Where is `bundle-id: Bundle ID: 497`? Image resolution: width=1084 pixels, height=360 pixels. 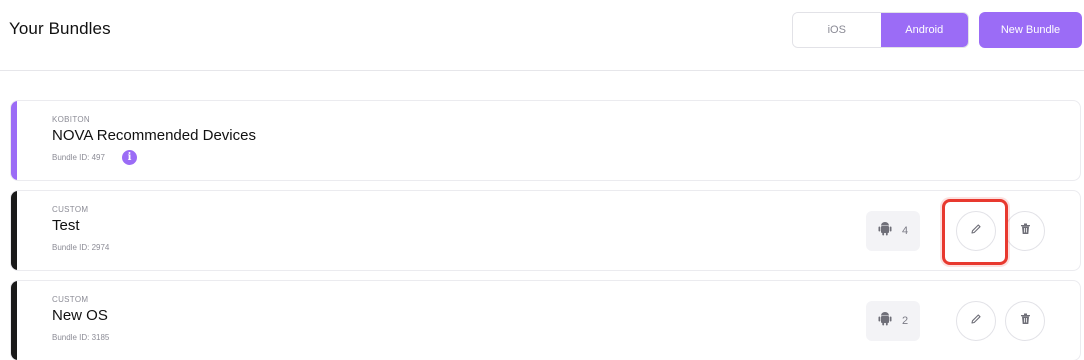
bundle-id: Bundle ID: 497 is located at coordinates (78, 157).